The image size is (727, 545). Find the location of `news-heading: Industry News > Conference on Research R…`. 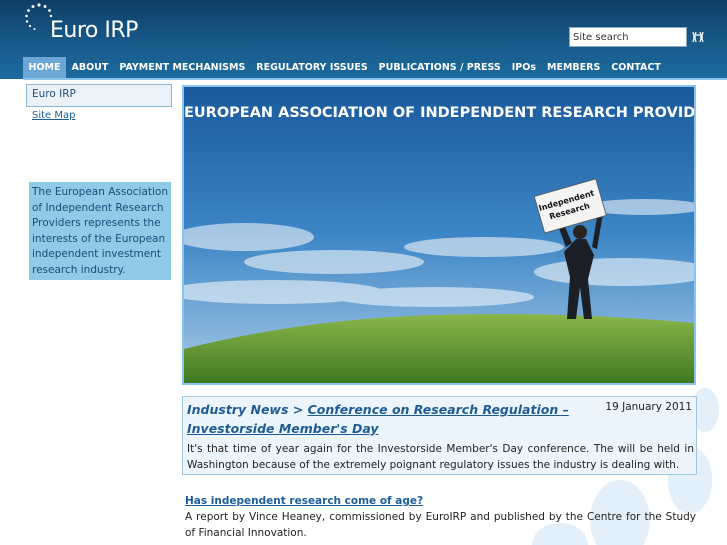

news-heading: Industry News > Conference on Research R… is located at coordinates (389, 419).